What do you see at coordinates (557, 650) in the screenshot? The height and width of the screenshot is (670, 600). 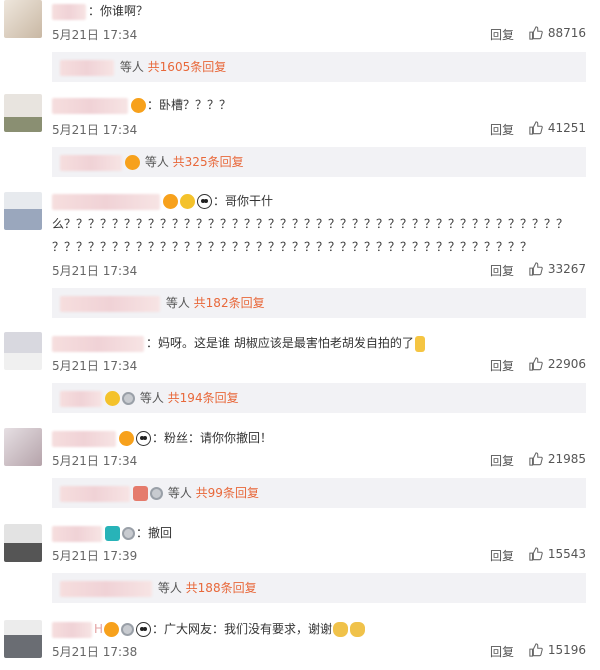 I see `like-button: 15196` at bounding box center [557, 650].